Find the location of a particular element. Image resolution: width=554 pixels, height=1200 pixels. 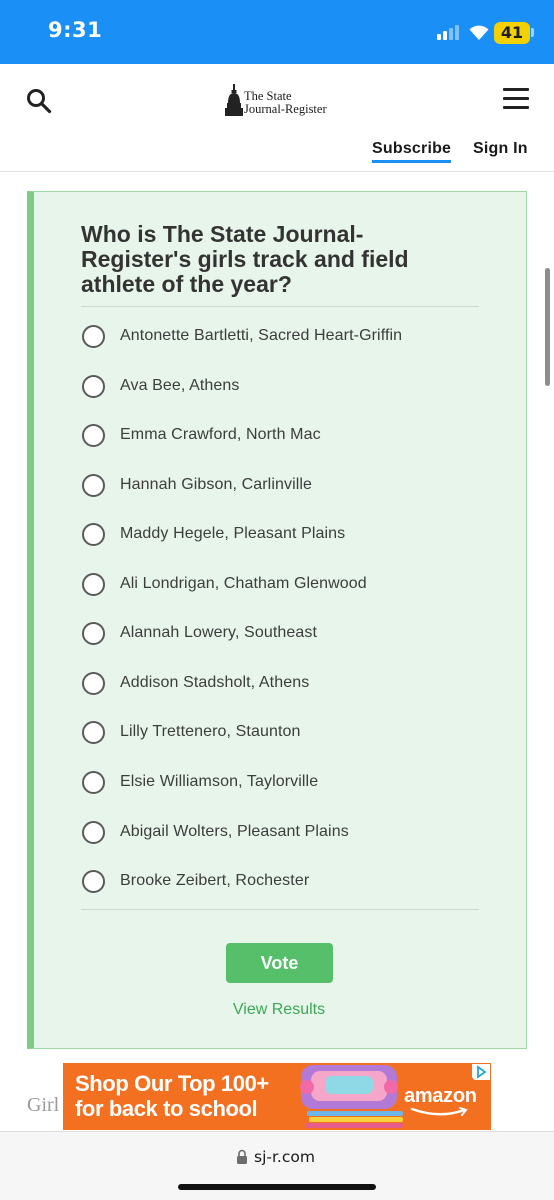

poll-option: Addison Stadsholt, Athens is located at coordinates (280, 683).